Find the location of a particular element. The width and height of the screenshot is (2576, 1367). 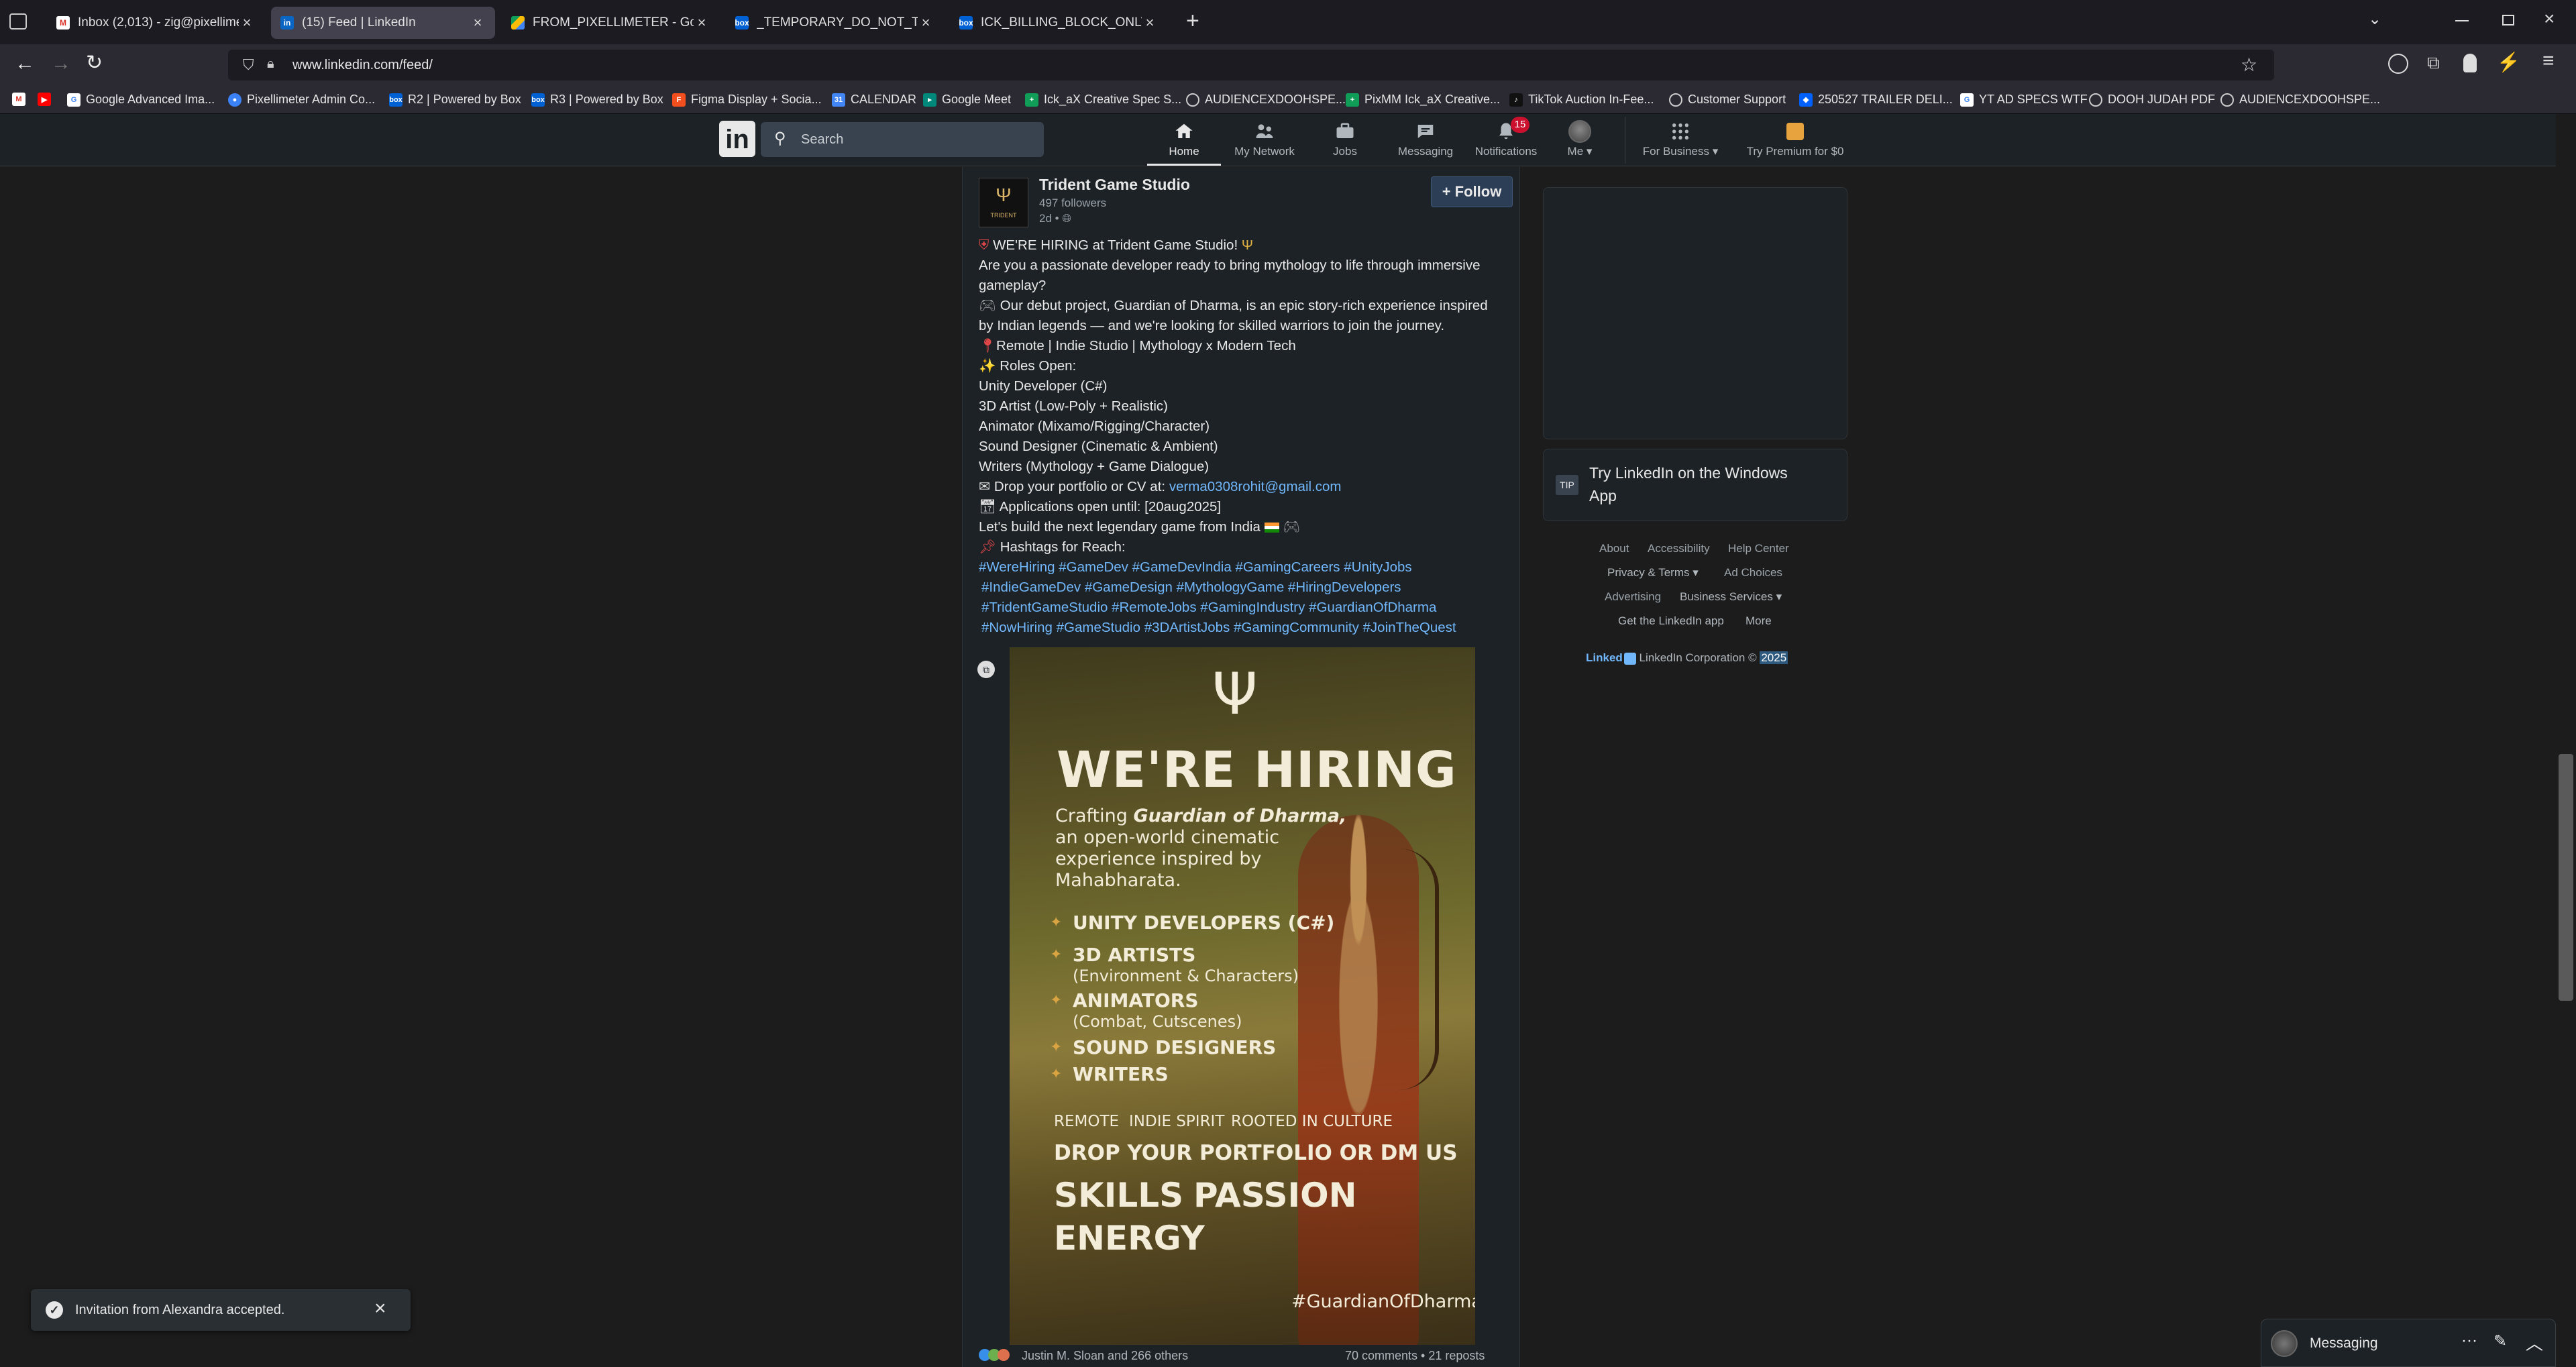

bow-shape is located at coordinates (1419, 970).